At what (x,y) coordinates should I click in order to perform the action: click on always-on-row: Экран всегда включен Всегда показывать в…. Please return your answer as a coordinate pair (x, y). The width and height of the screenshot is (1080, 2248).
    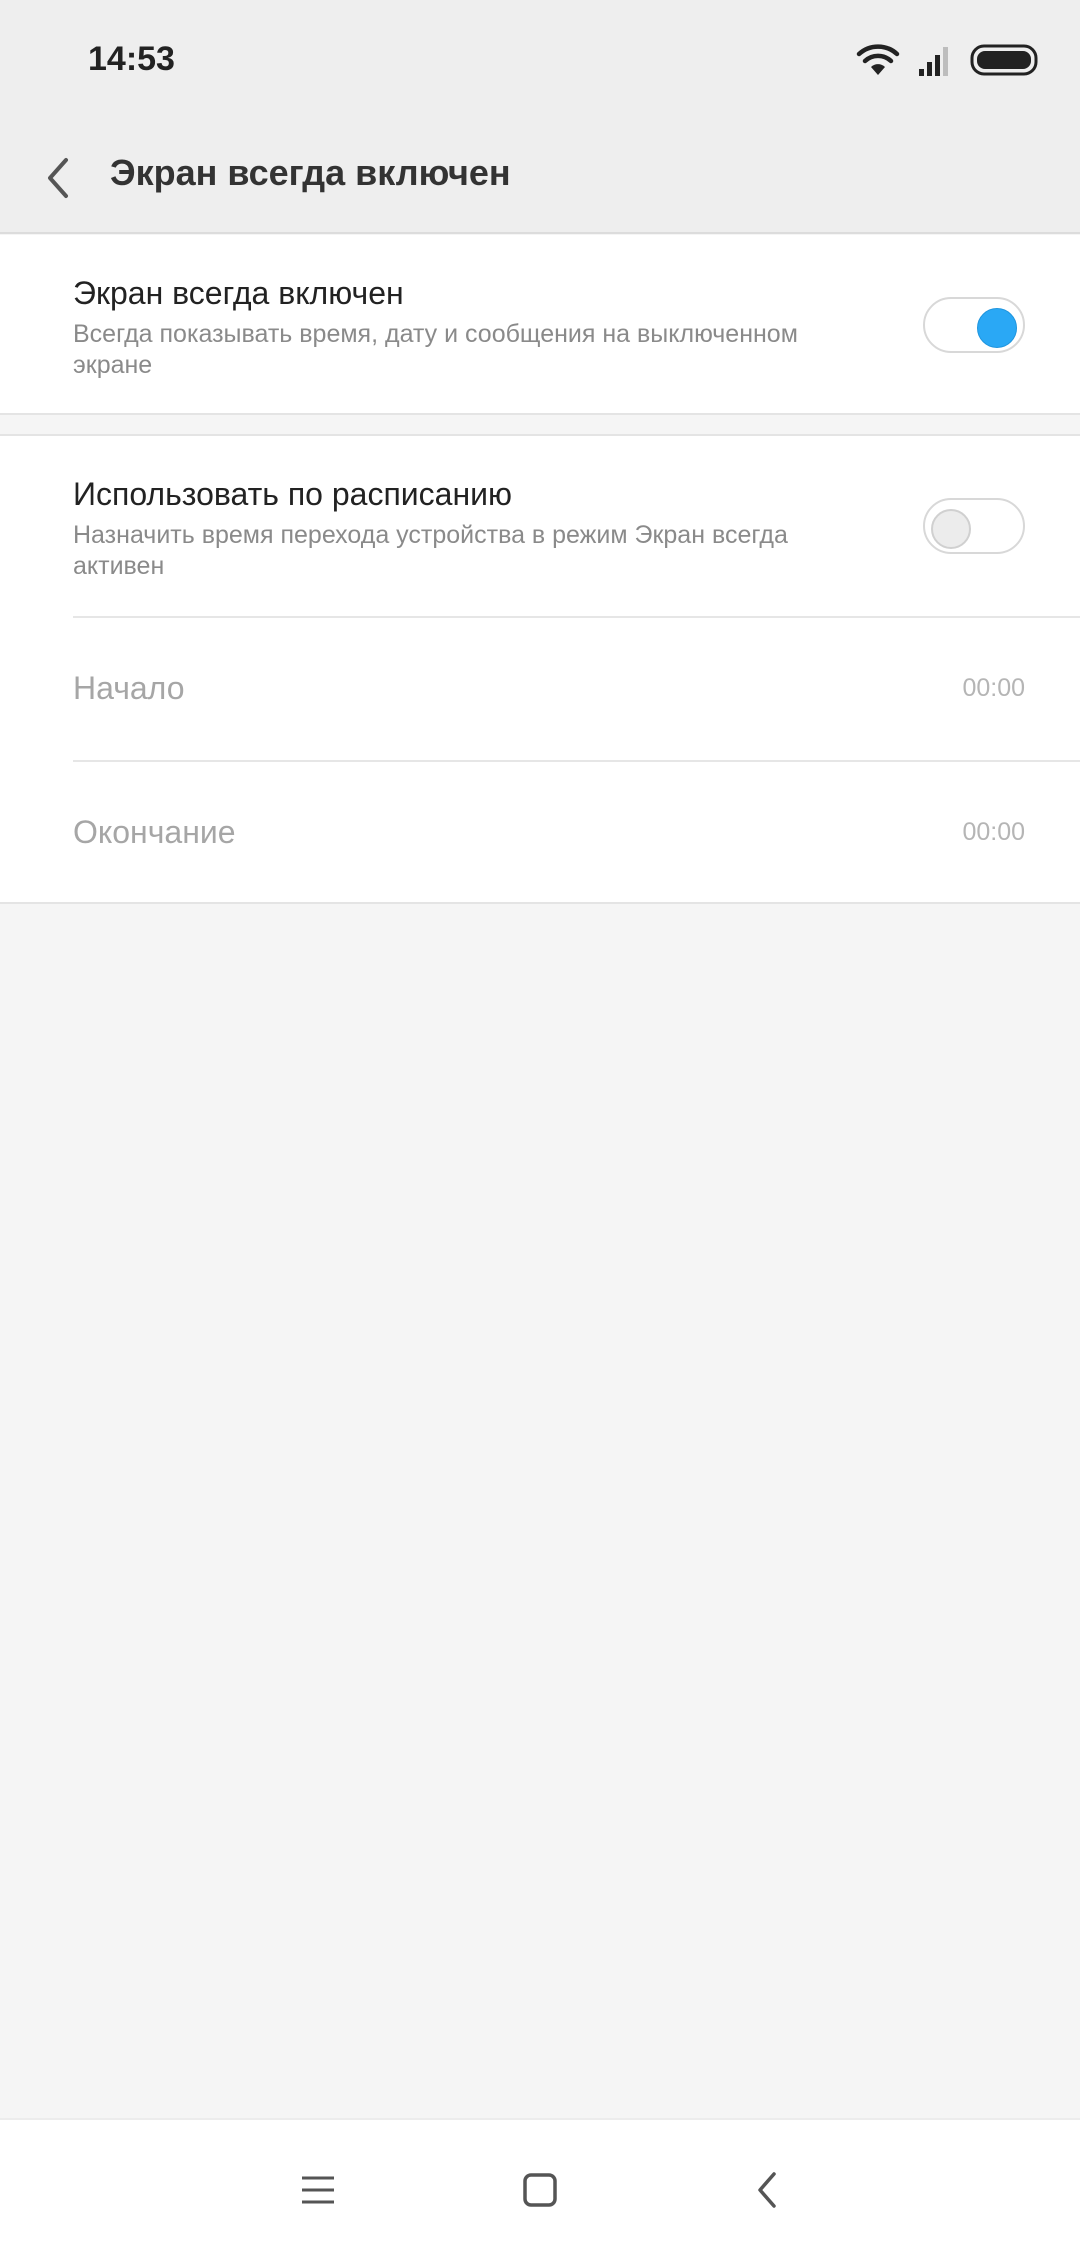
    Looking at the image, I should click on (540, 325).